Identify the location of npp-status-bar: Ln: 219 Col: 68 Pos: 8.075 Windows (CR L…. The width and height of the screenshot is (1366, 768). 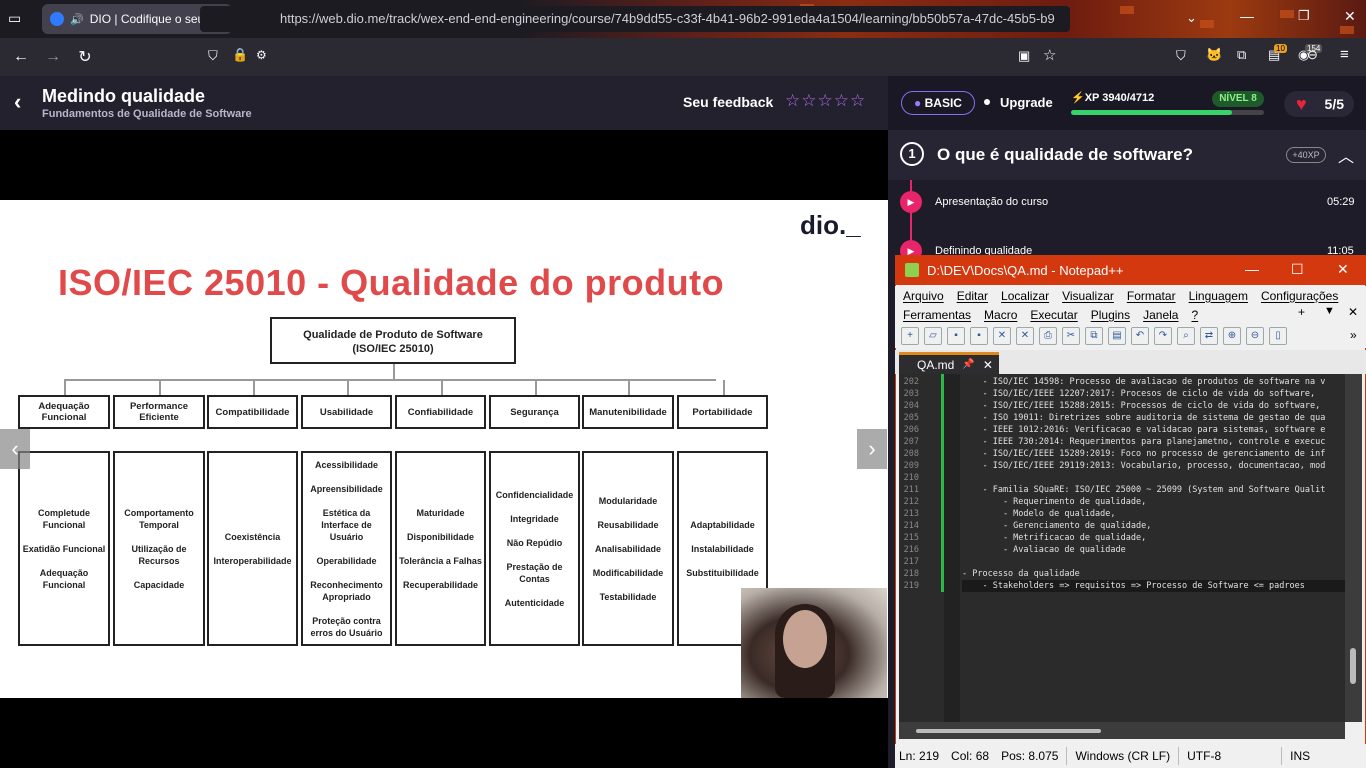
(1130, 756).